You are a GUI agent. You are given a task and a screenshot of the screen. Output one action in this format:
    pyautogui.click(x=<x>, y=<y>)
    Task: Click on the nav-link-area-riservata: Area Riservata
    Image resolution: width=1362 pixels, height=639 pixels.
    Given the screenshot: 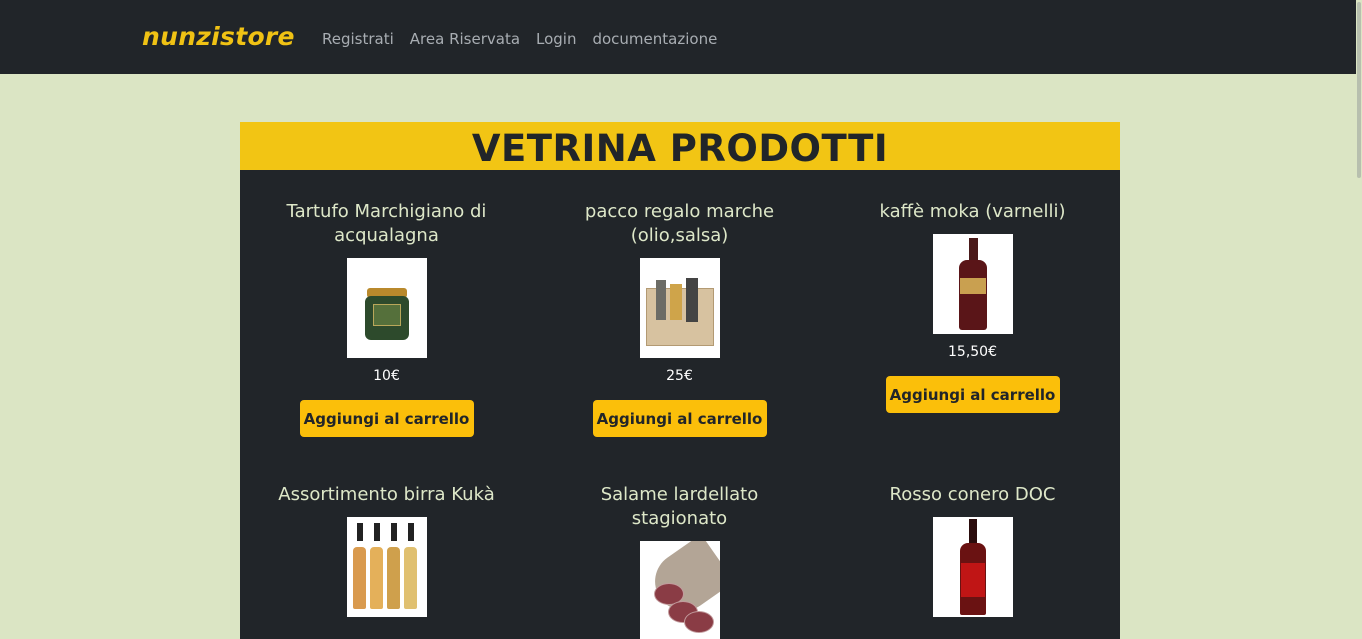 What is the action you would take?
    pyautogui.click(x=465, y=39)
    